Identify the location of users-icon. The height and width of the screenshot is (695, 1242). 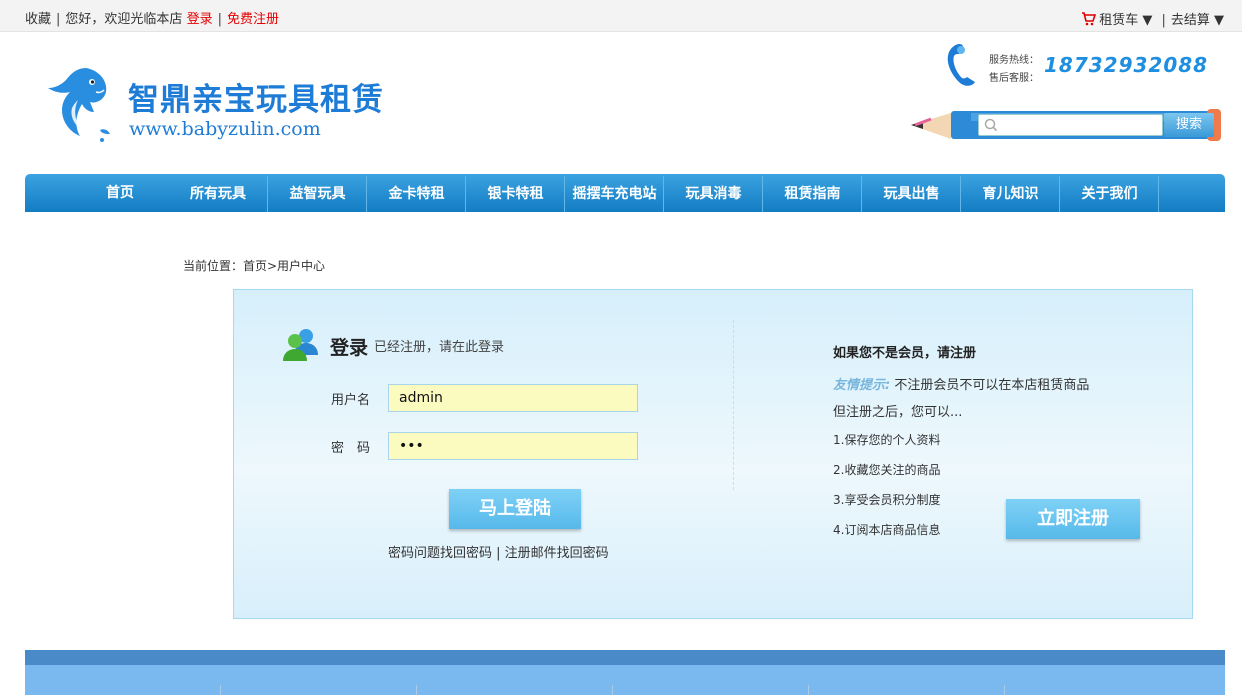
(300, 345).